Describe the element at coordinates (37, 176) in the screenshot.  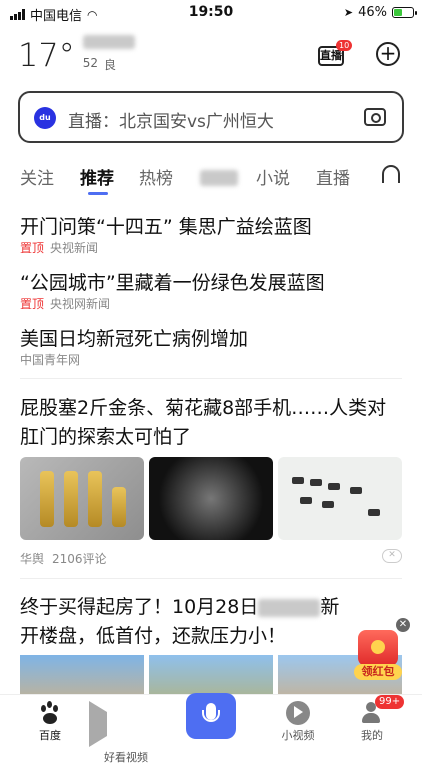
I see `tab-follow: 关注` at that location.